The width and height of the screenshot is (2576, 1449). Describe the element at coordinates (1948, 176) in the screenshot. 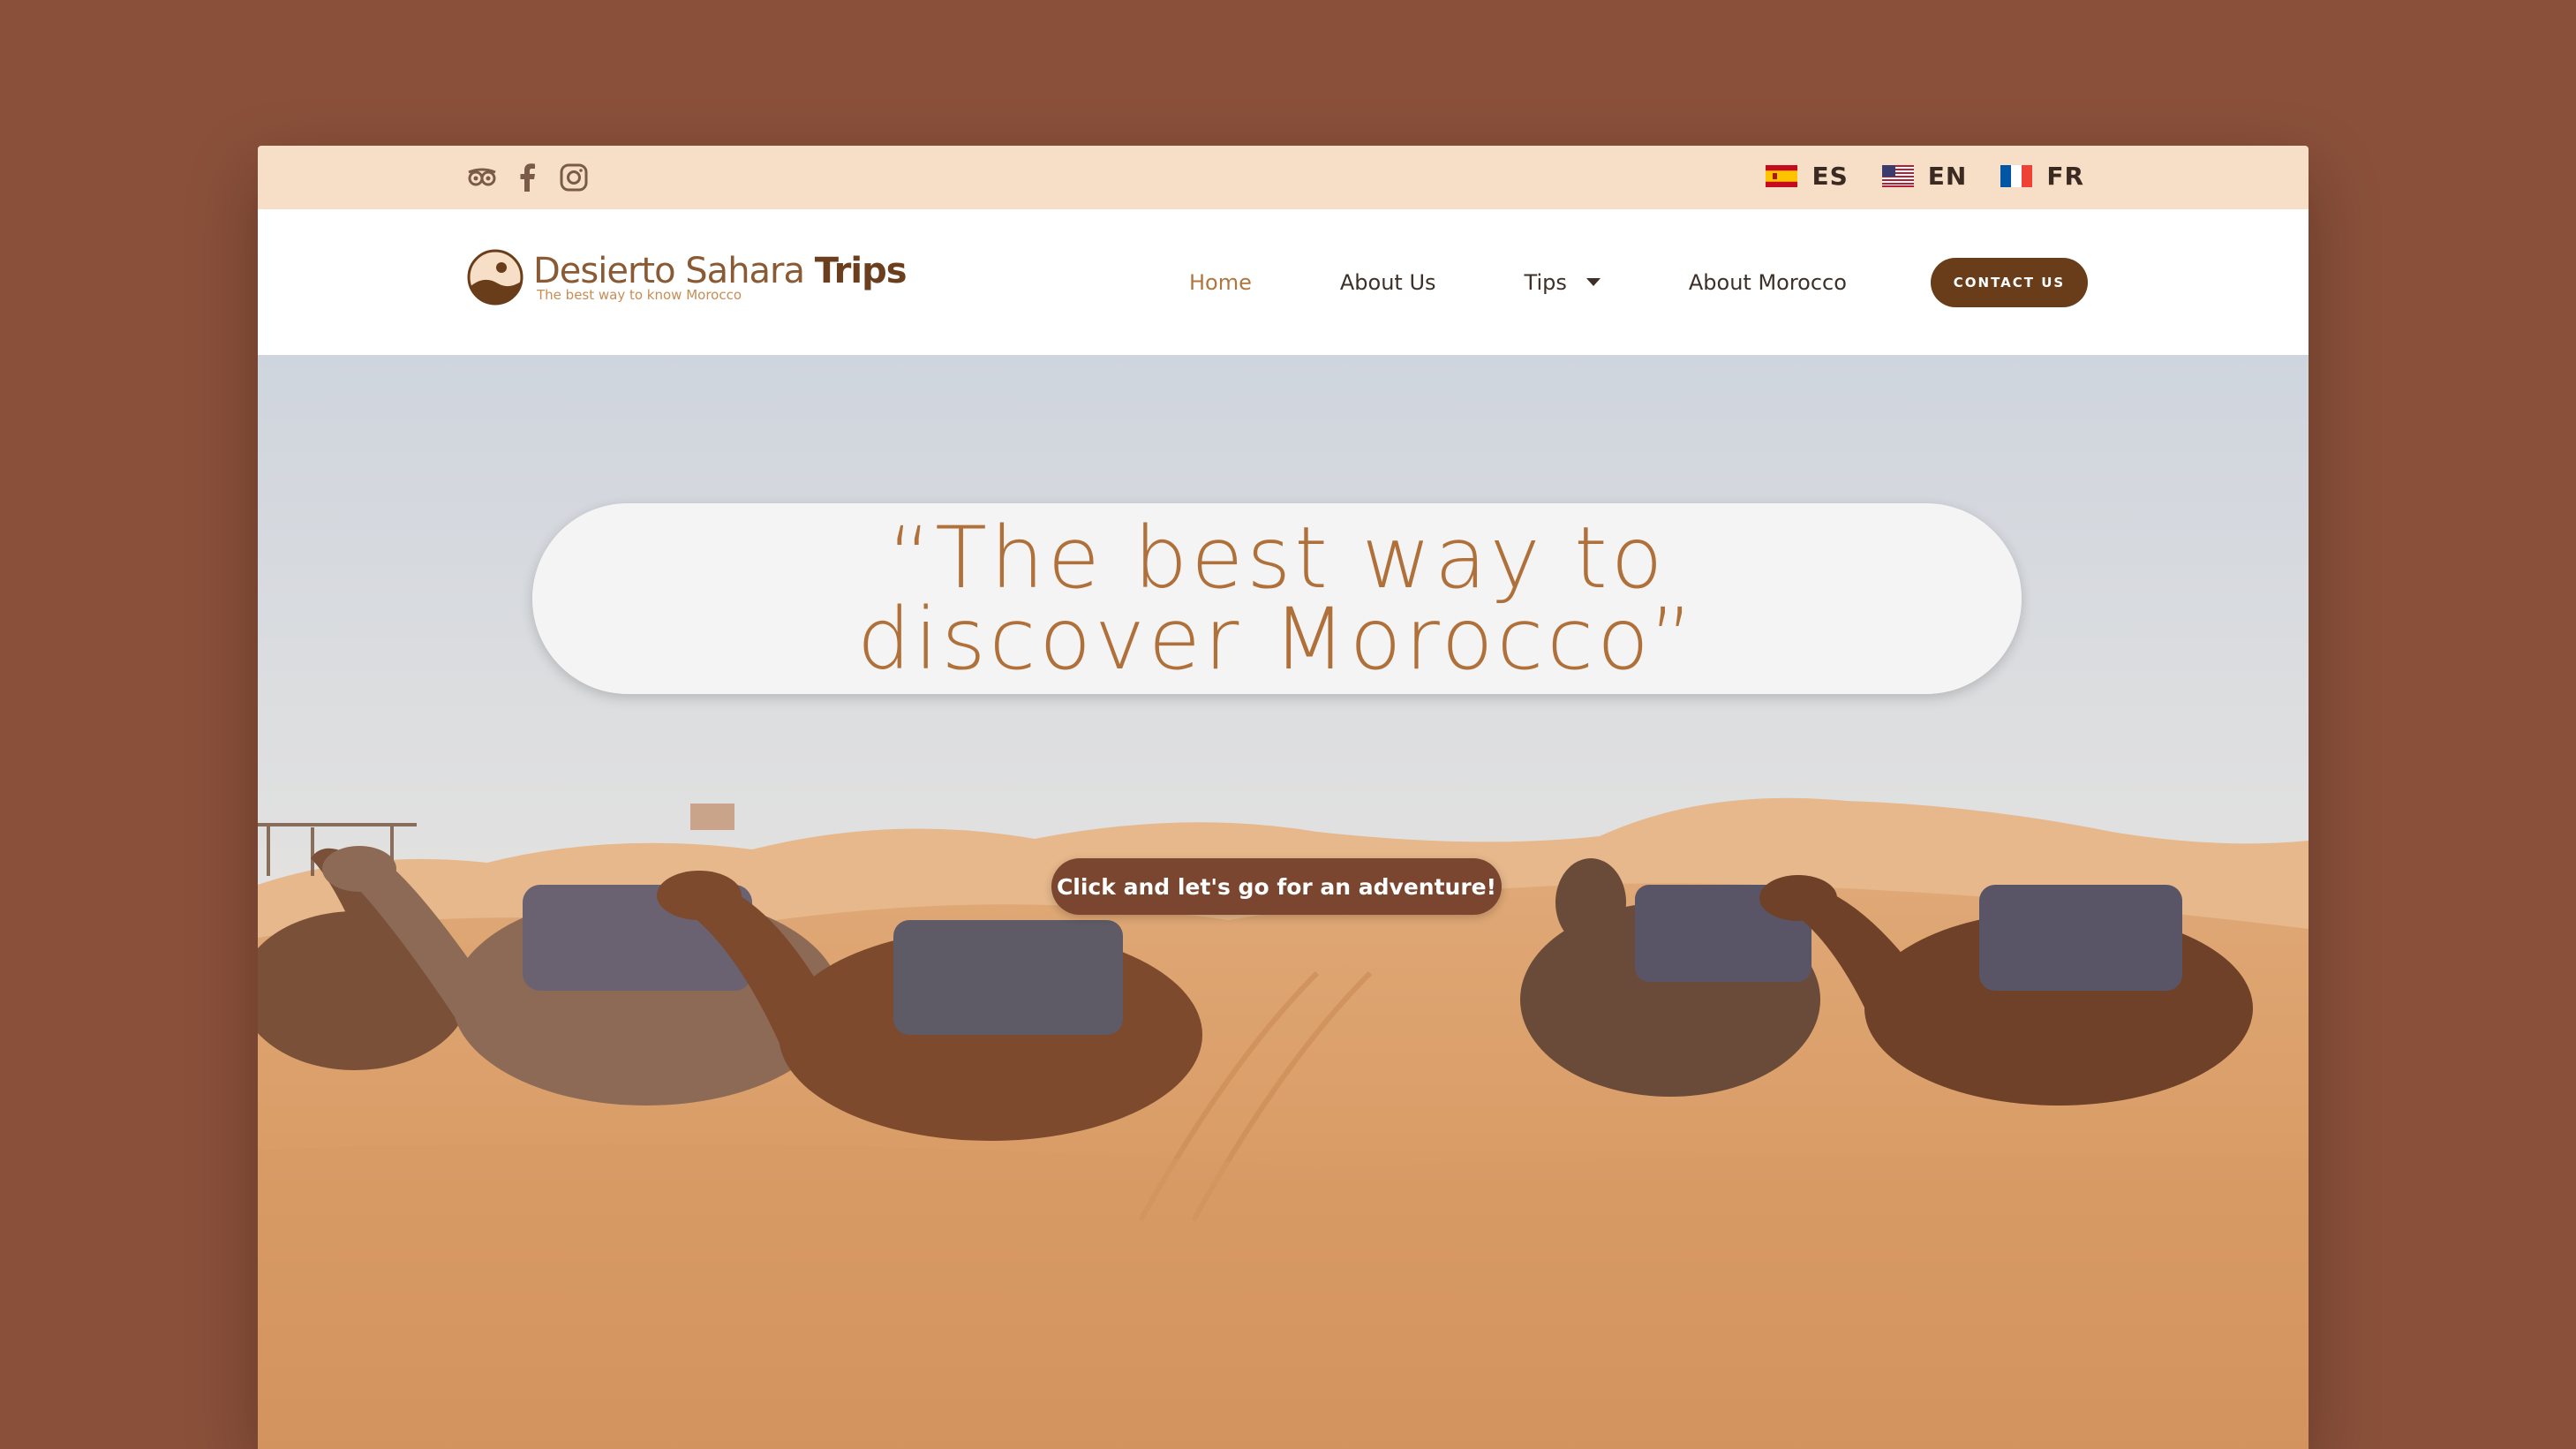

I see `lang-code: EN` at that location.